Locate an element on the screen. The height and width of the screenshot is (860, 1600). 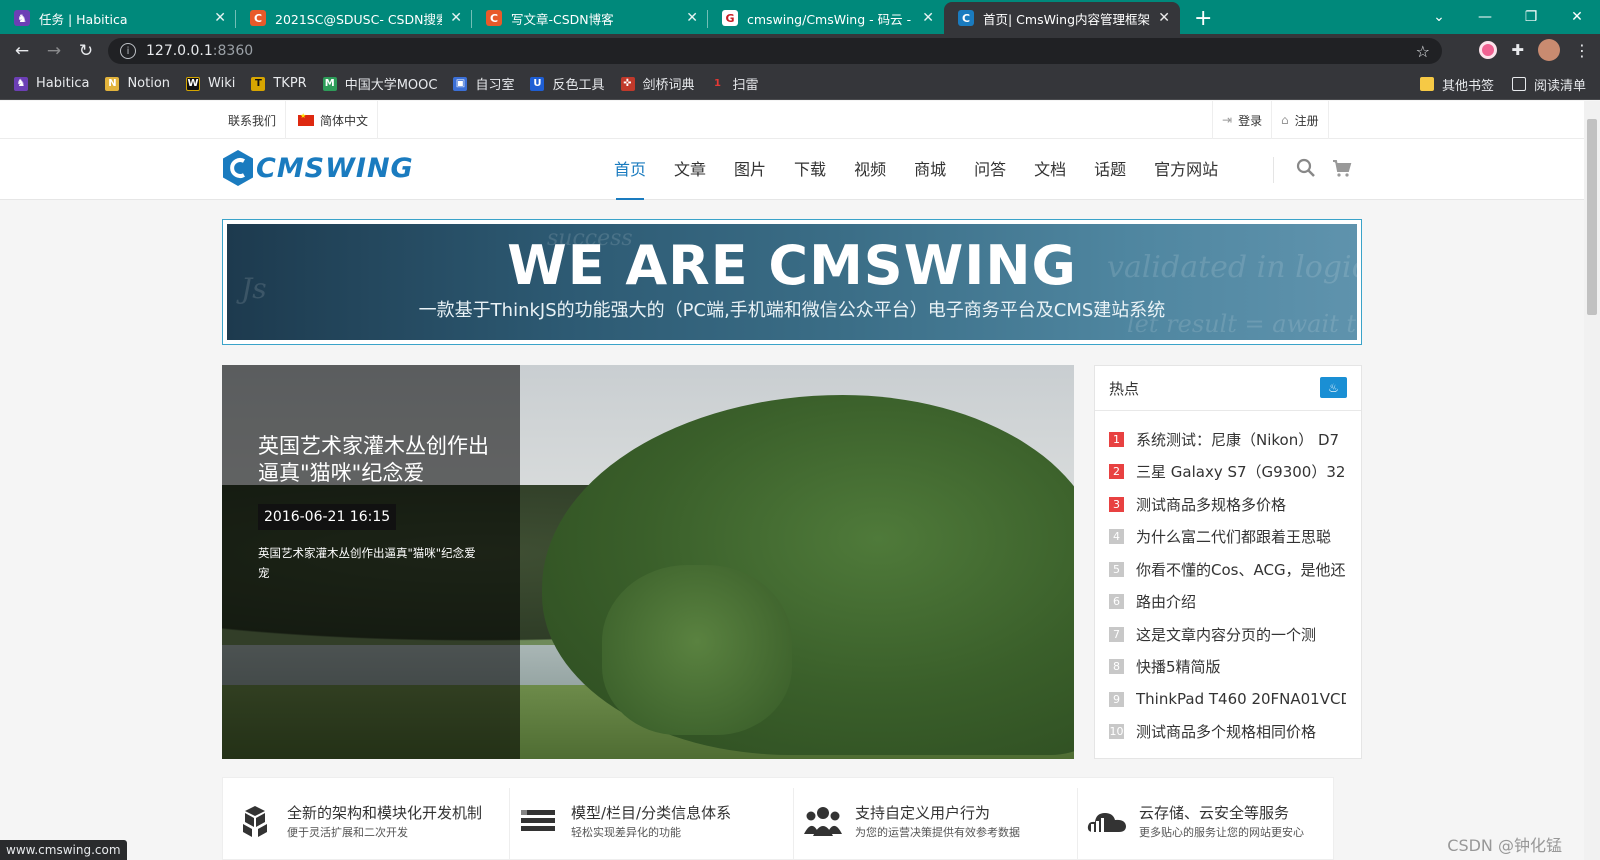
list-item: 4 为什么富二代们都跟着王思聪 is located at coordinates (1228, 537).